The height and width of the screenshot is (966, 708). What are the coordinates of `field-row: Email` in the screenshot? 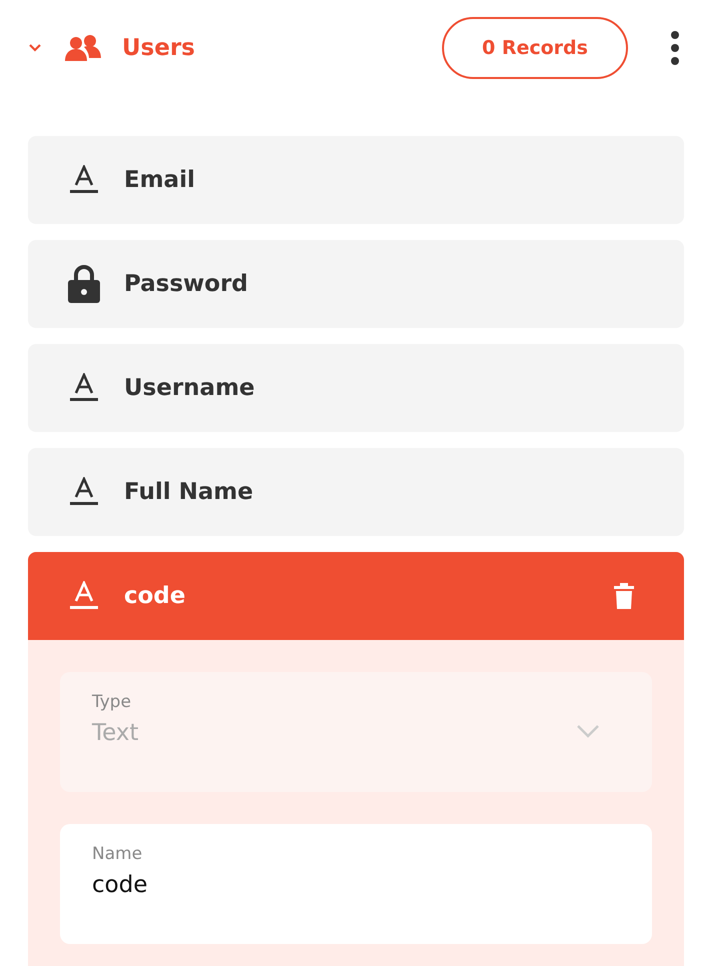 It's located at (356, 180).